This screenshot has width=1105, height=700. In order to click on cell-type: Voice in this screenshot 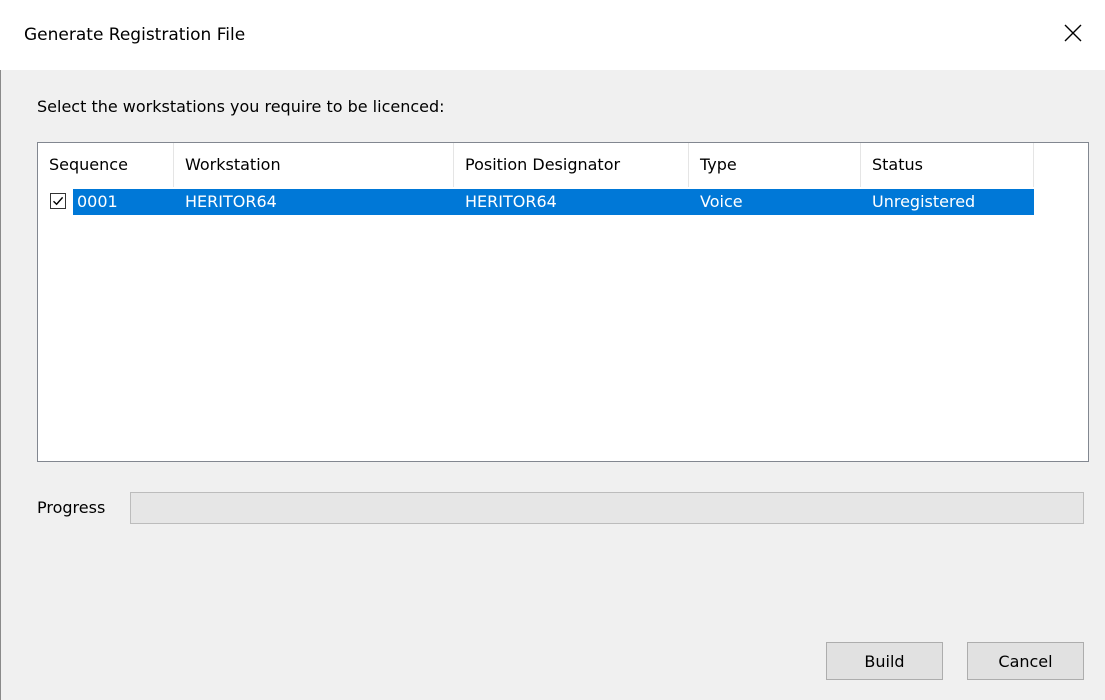, I will do `click(721, 201)`.